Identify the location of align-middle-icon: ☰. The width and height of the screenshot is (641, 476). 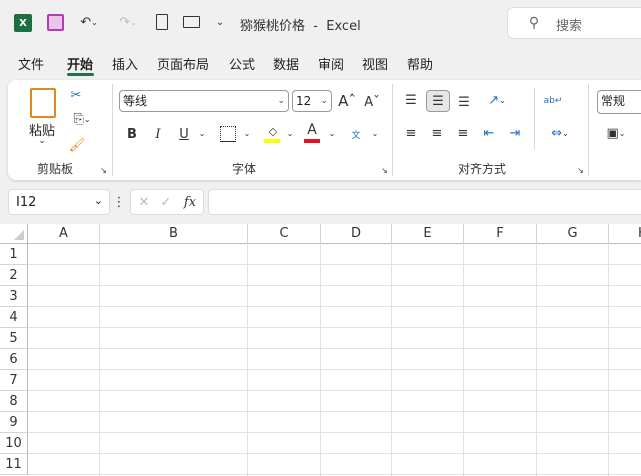
(438, 101).